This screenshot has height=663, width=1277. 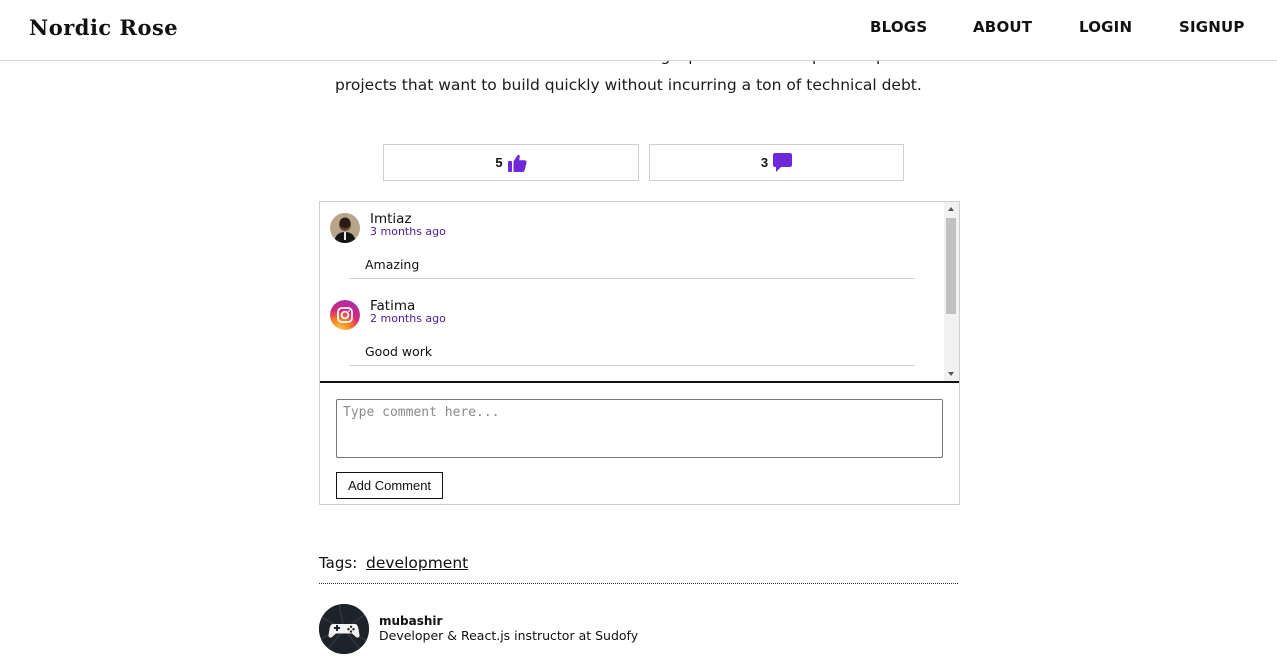 I want to click on comment-input, so click(x=639, y=428).